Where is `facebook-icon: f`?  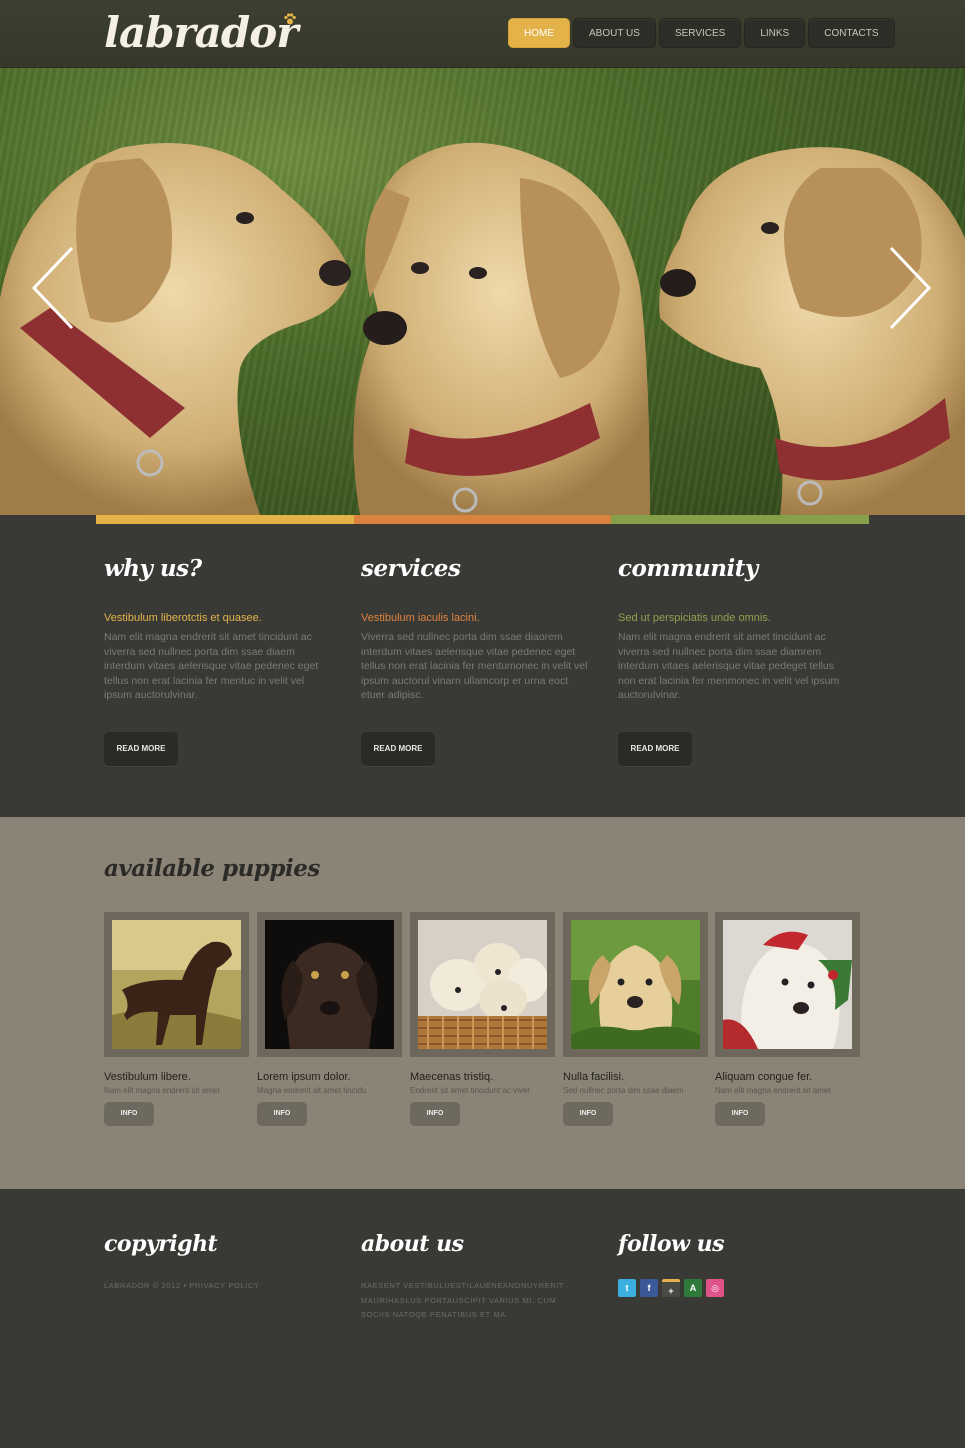
facebook-icon: f is located at coordinates (649, 1288).